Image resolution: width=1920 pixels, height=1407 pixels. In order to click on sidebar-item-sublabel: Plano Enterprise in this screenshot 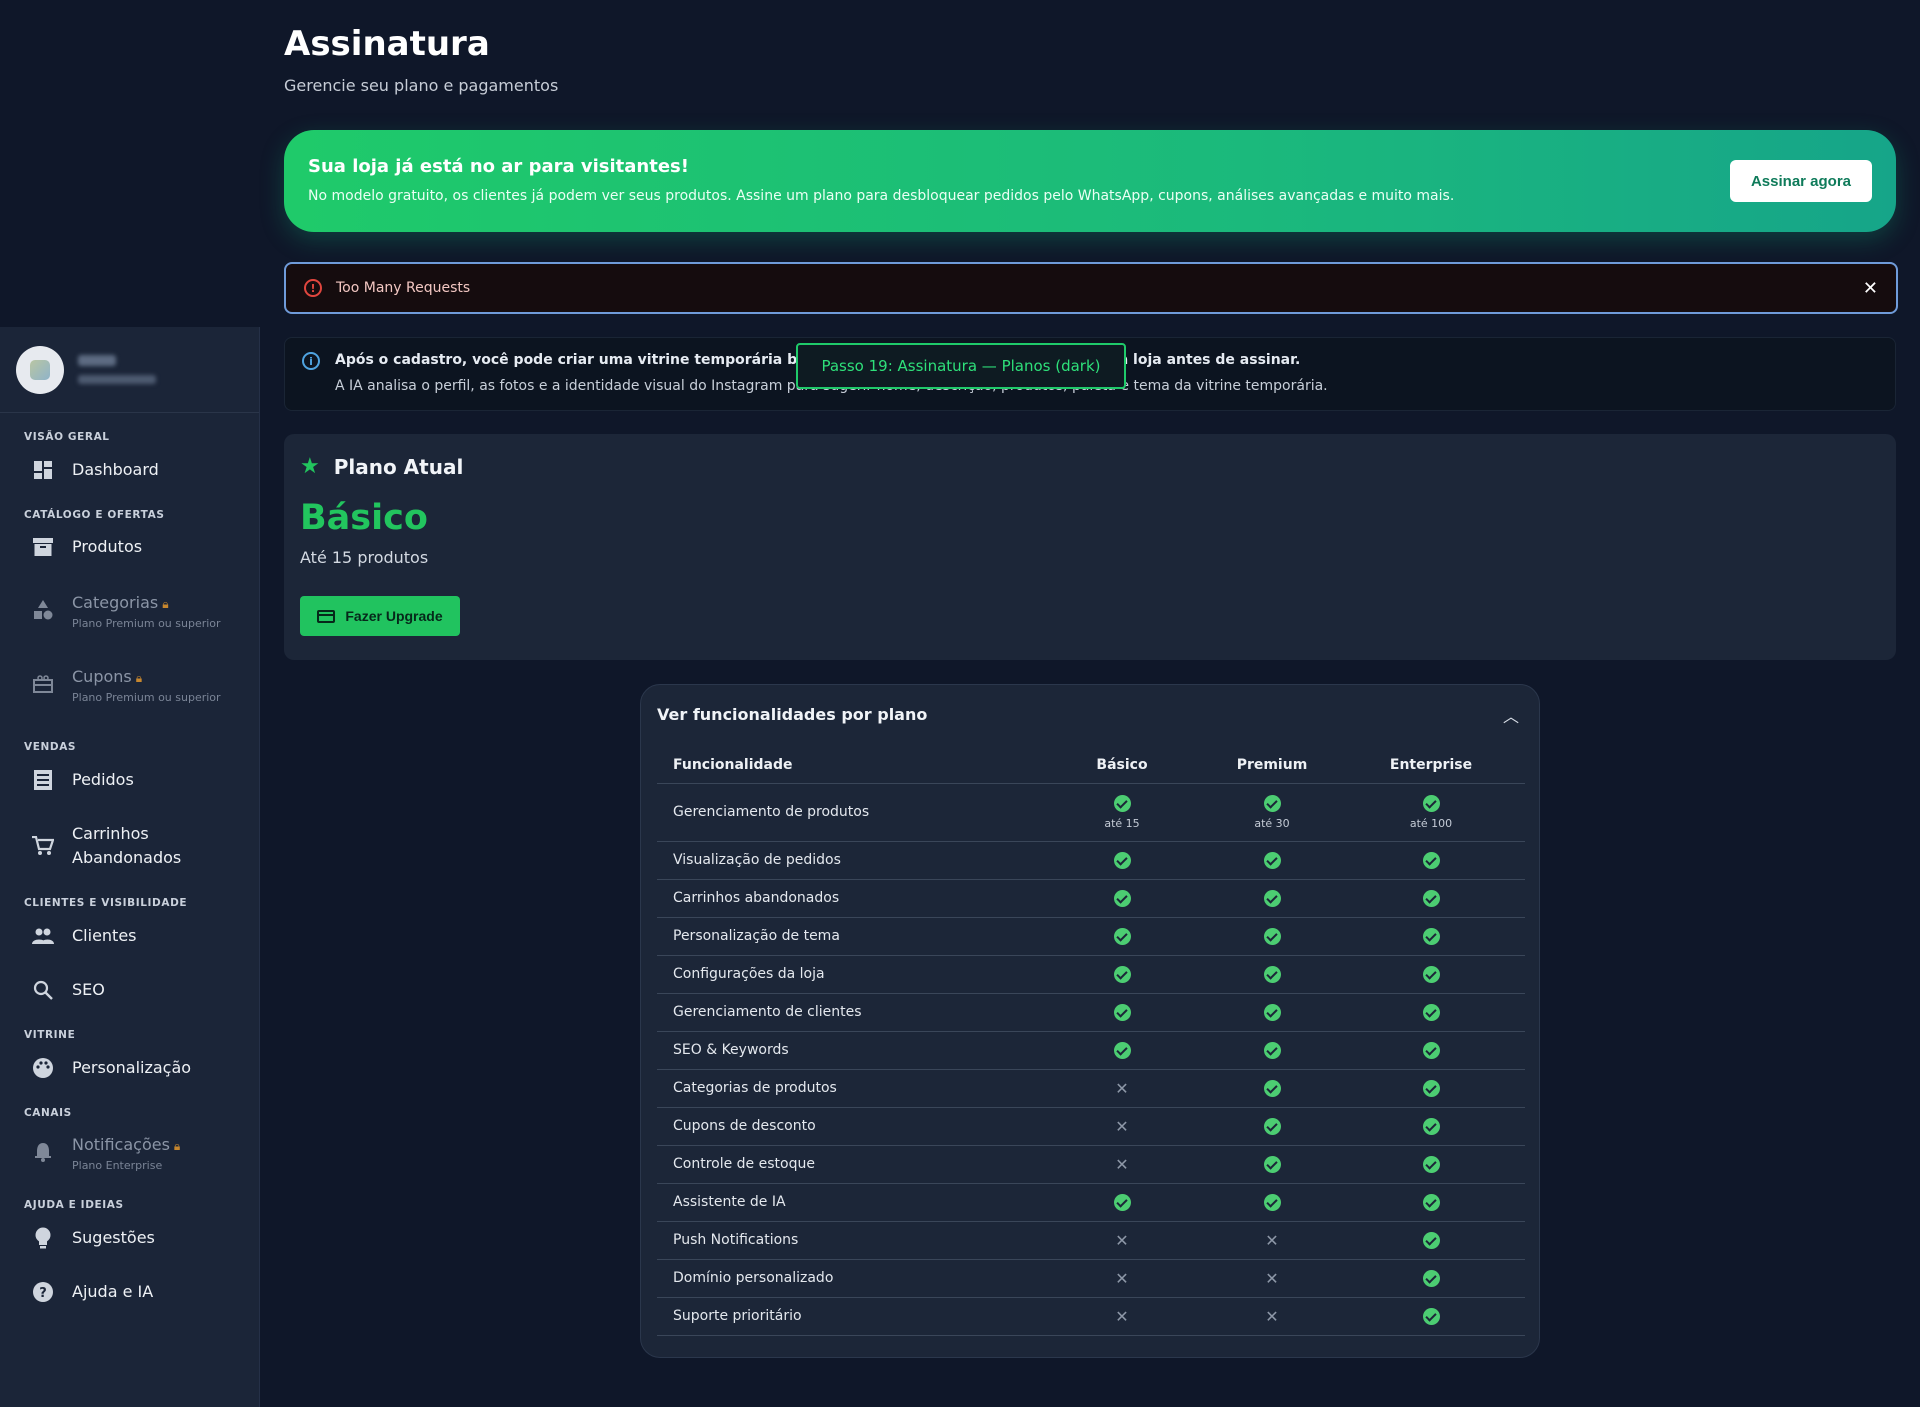, I will do `click(117, 1165)`.